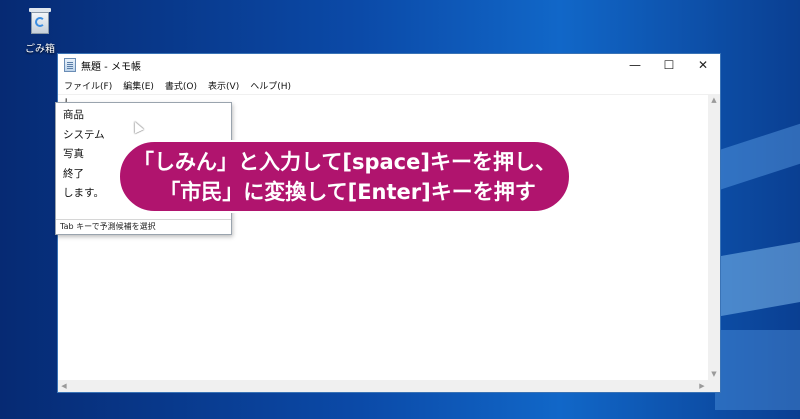 This screenshot has height=419, width=800. What do you see at coordinates (757, 370) in the screenshot?
I see `wallpaper-light-beam` at bounding box center [757, 370].